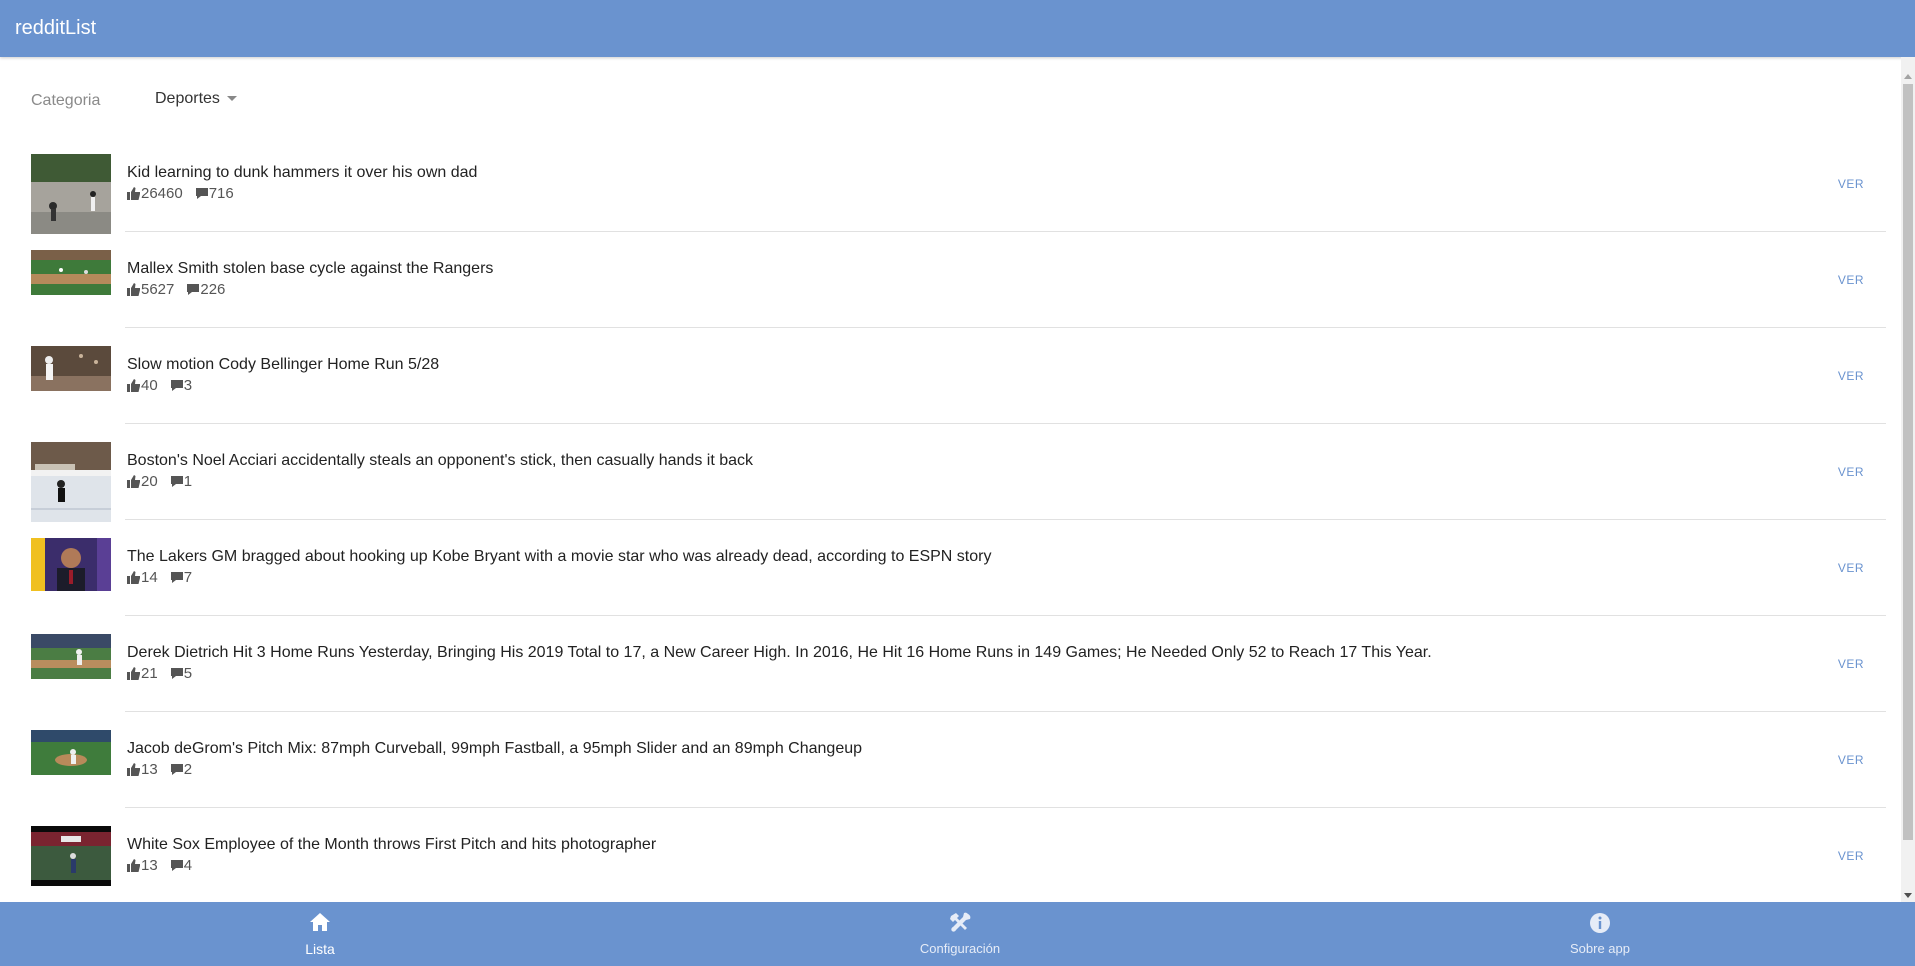 This screenshot has width=1915, height=966. Describe the element at coordinates (149, 481) in the screenshot. I see `likes-count: 20` at that location.